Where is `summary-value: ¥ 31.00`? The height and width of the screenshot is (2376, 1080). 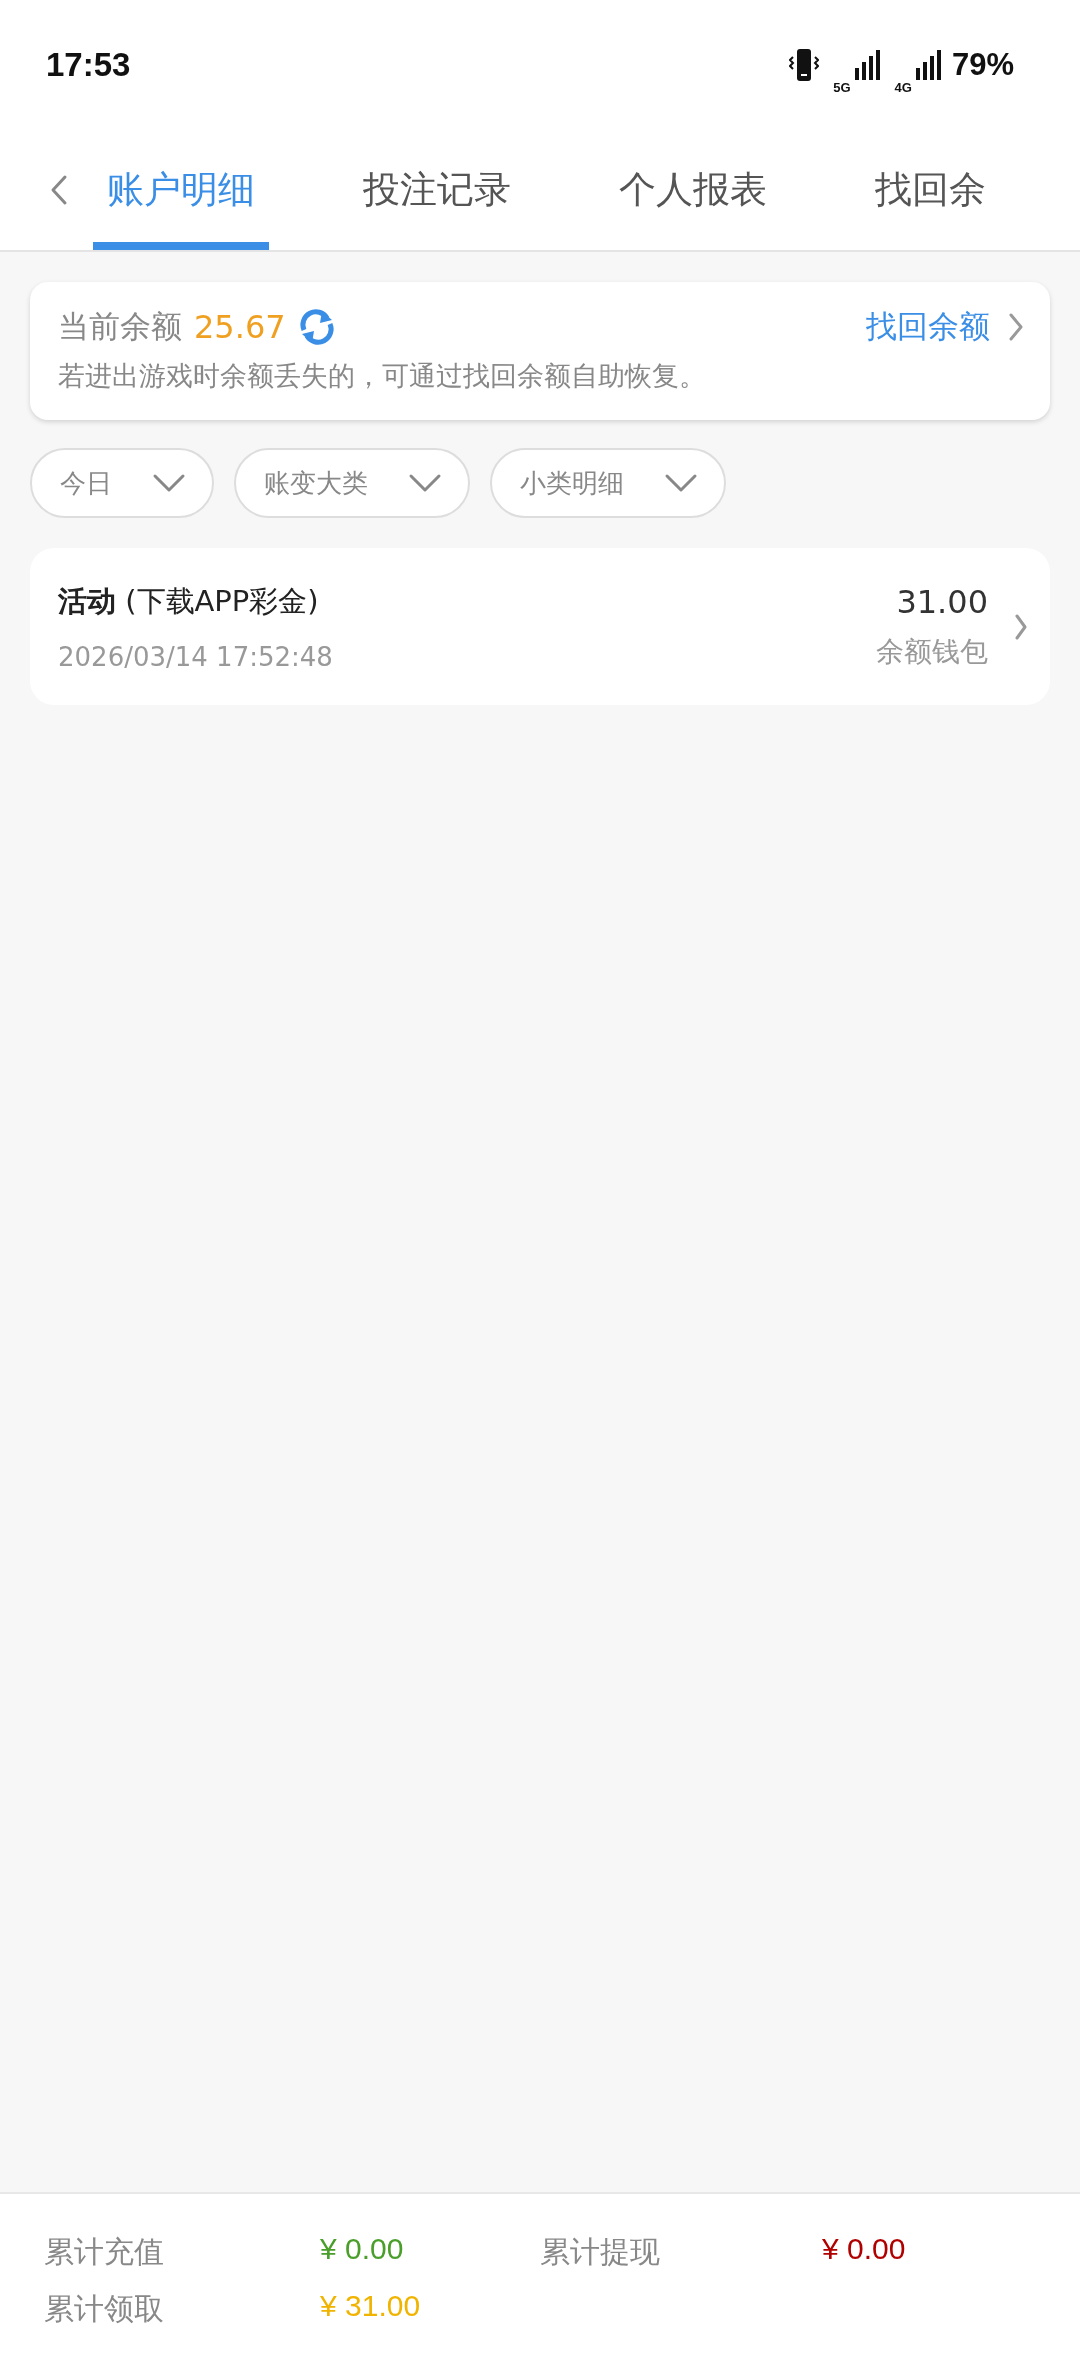 summary-value: ¥ 31.00 is located at coordinates (371, 2306).